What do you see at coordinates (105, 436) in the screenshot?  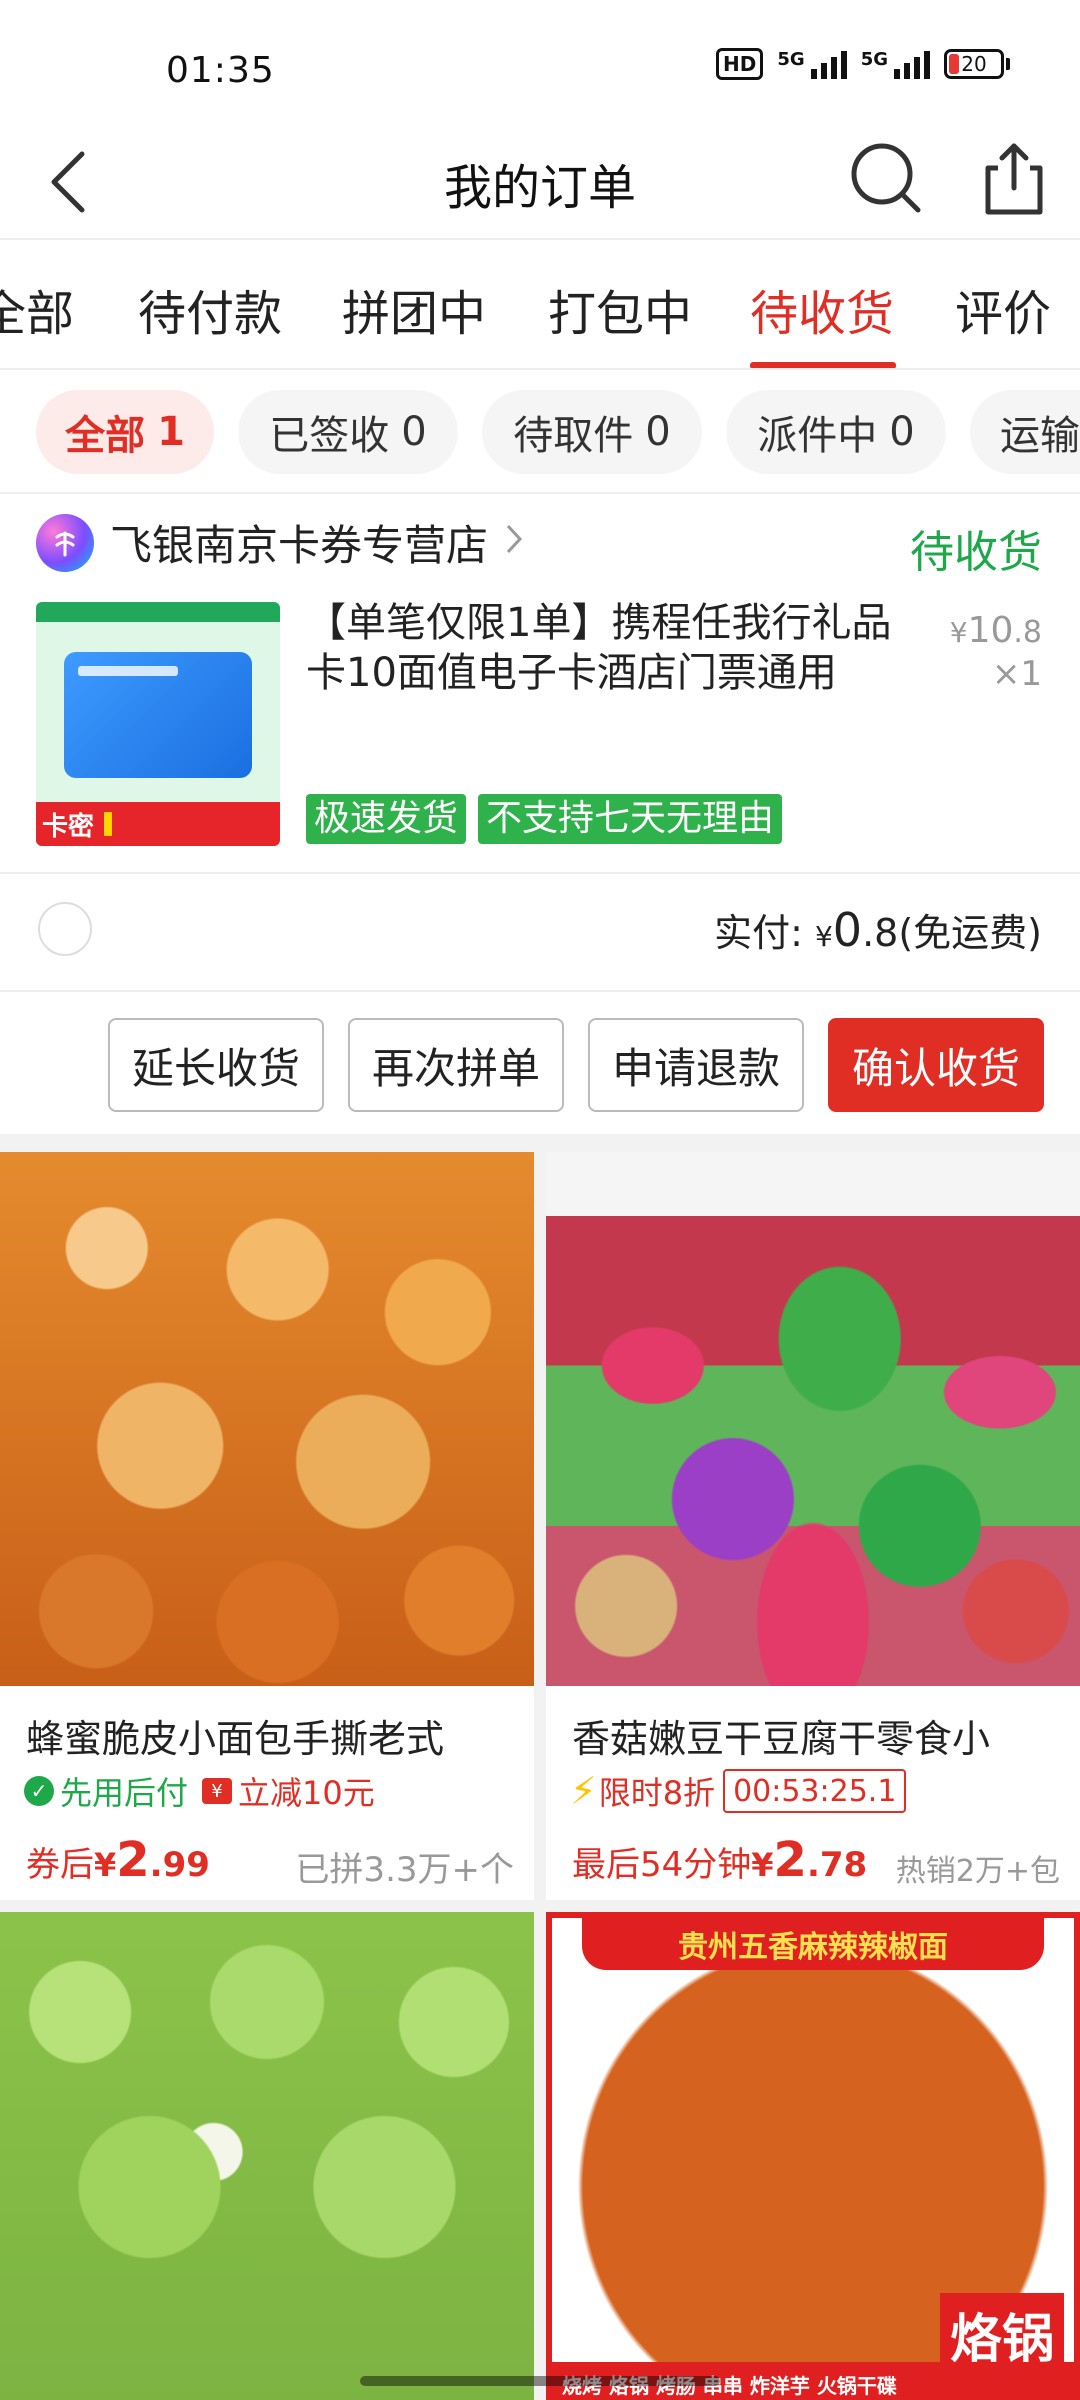 I see `chip-label: 全部` at bounding box center [105, 436].